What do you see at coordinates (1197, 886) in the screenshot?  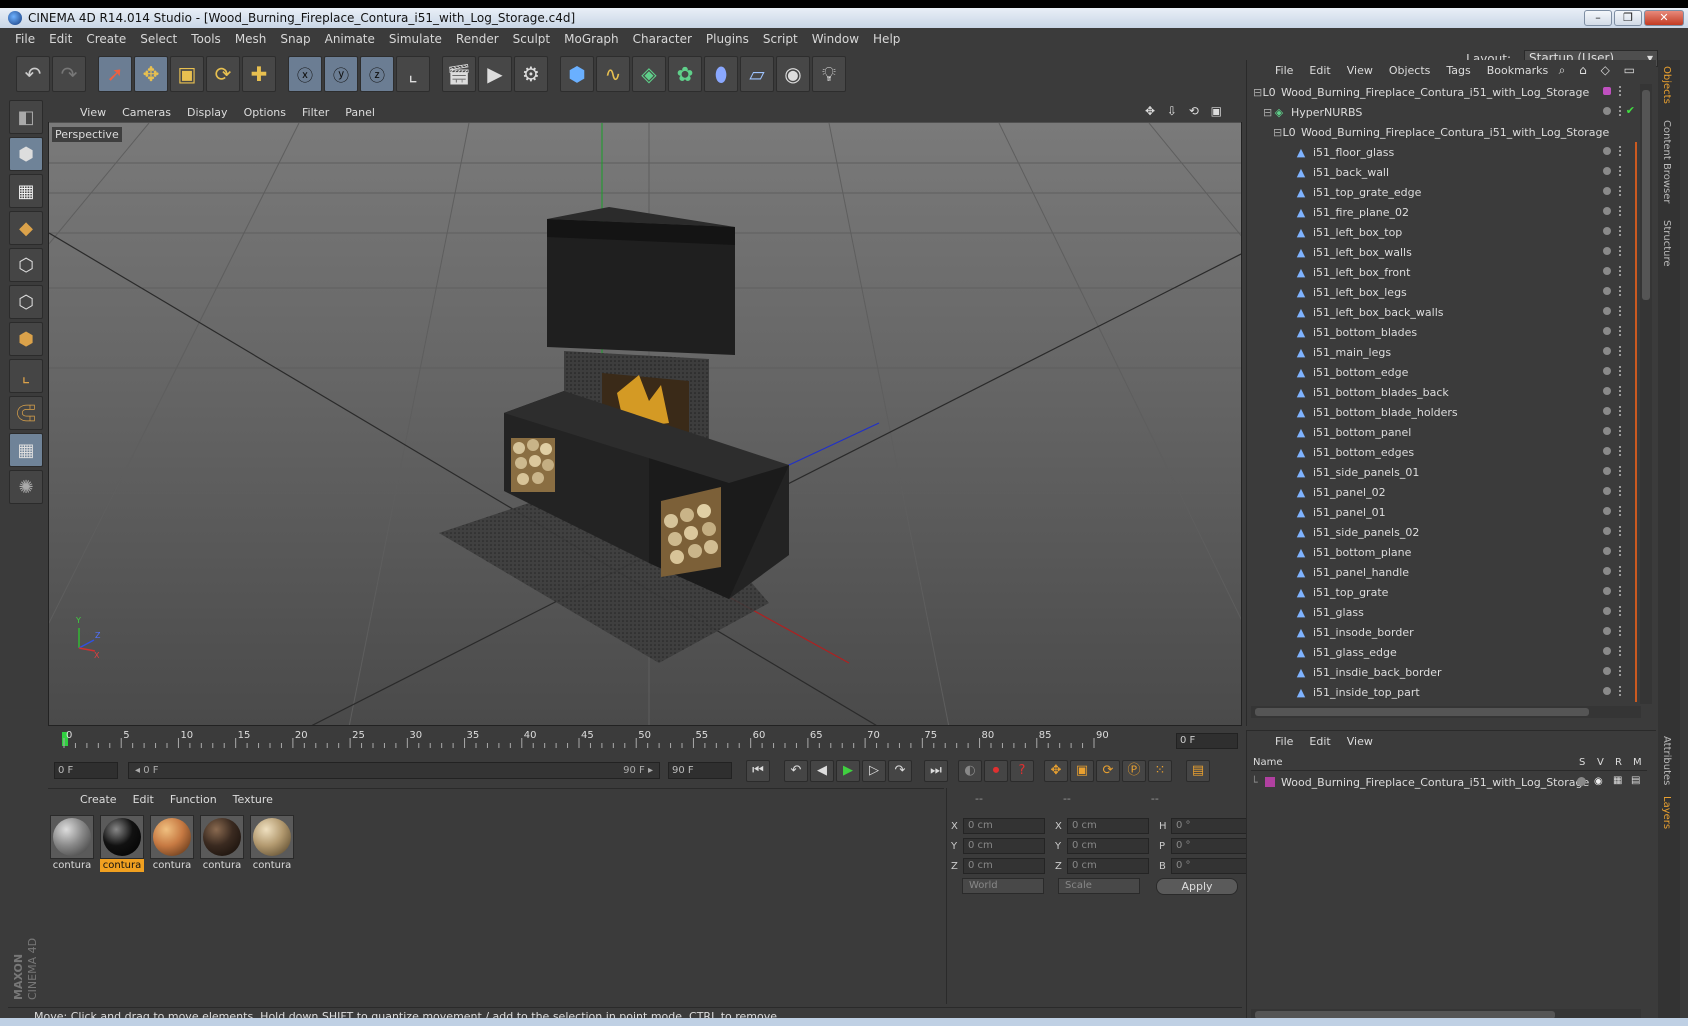 I see `apply-button: Apply` at bounding box center [1197, 886].